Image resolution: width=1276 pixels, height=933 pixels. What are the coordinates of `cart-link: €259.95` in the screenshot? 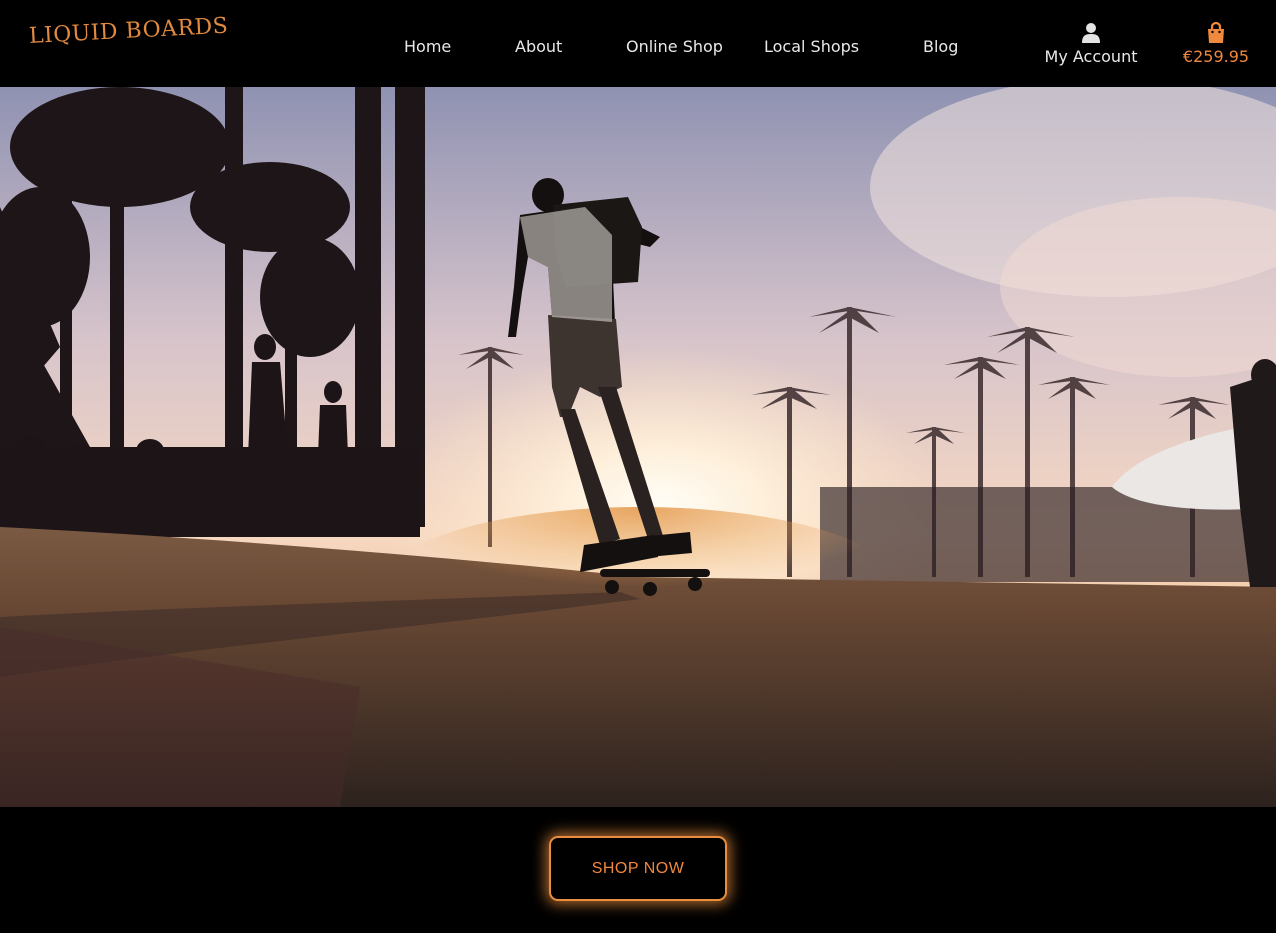 It's located at (1216, 44).